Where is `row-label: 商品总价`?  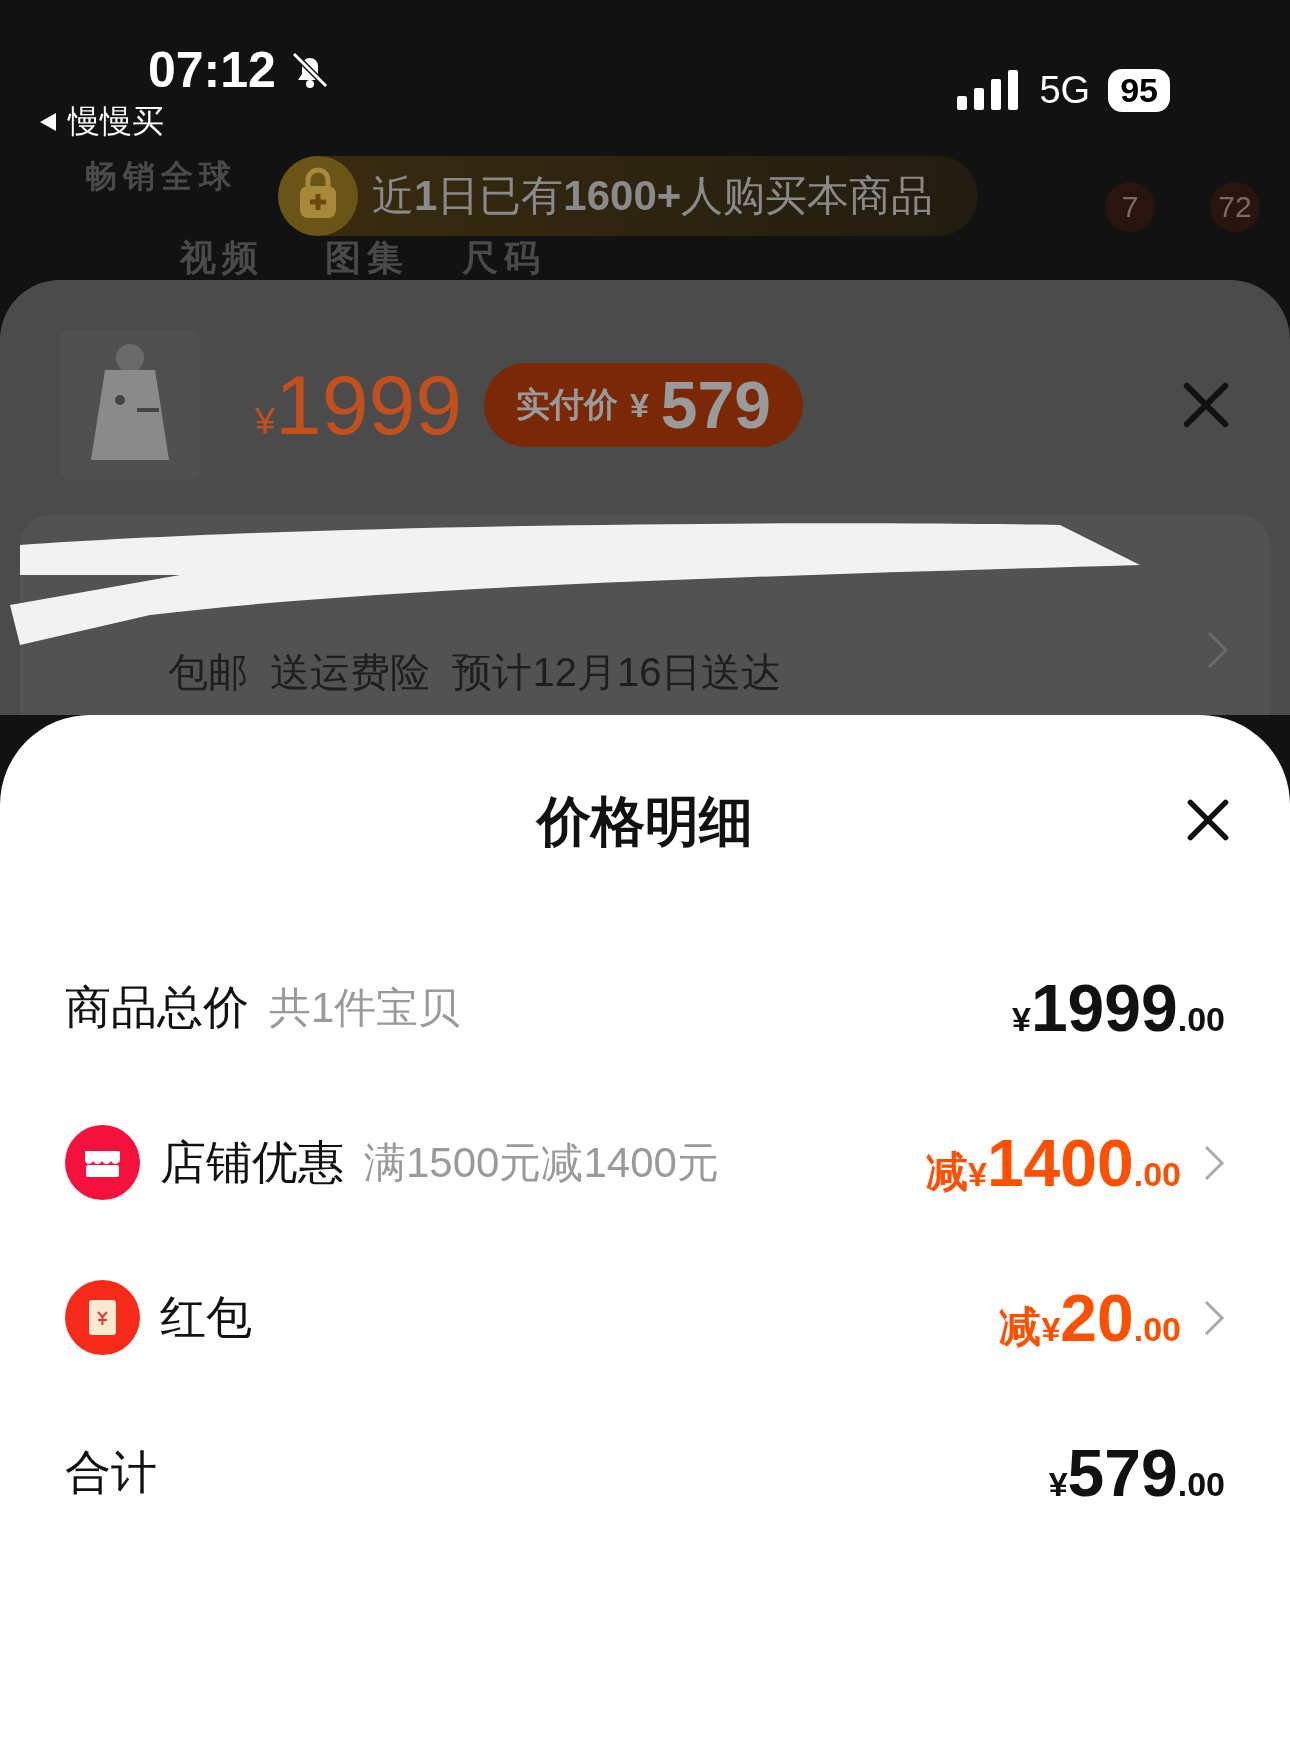
row-label: 商品总价 is located at coordinates (157, 1007).